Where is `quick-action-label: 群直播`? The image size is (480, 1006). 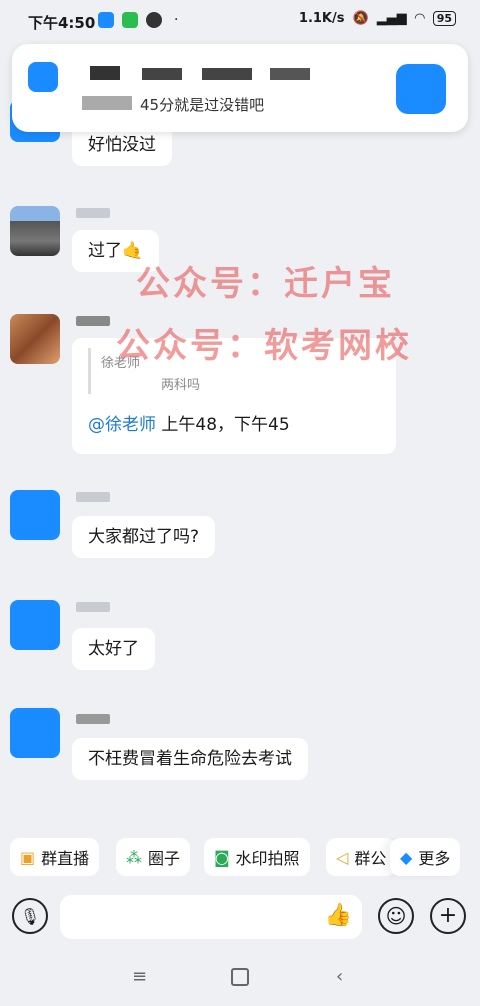
quick-action-label: 群直播 is located at coordinates (65, 858).